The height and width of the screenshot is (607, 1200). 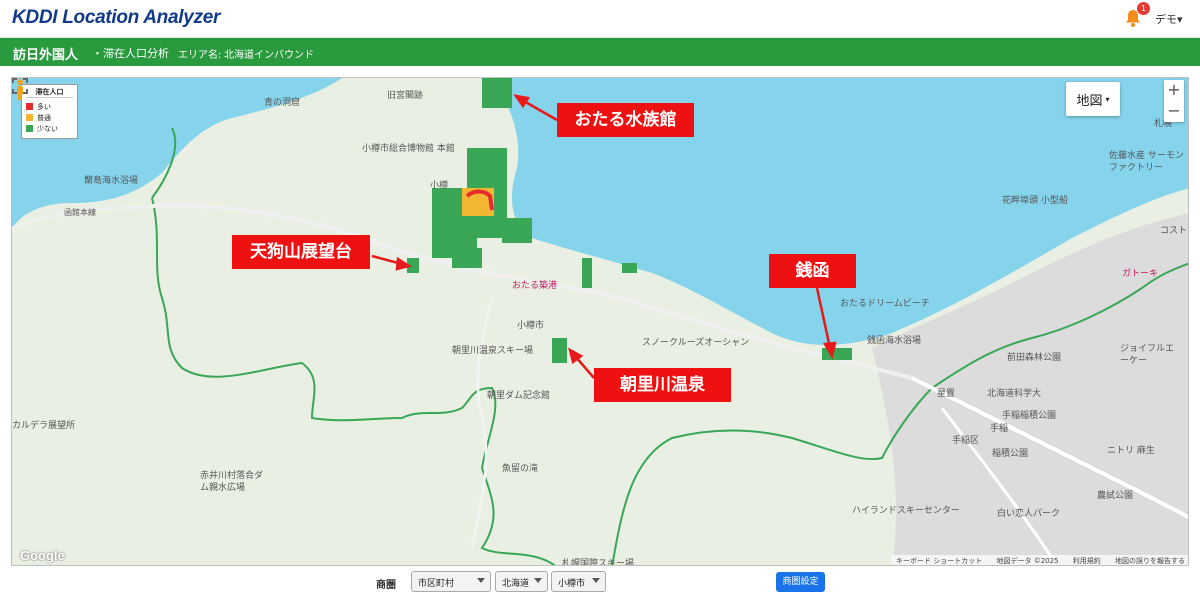 What do you see at coordinates (1140, 274) in the screenshot?
I see `map-label: ガトーキ` at bounding box center [1140, 274].